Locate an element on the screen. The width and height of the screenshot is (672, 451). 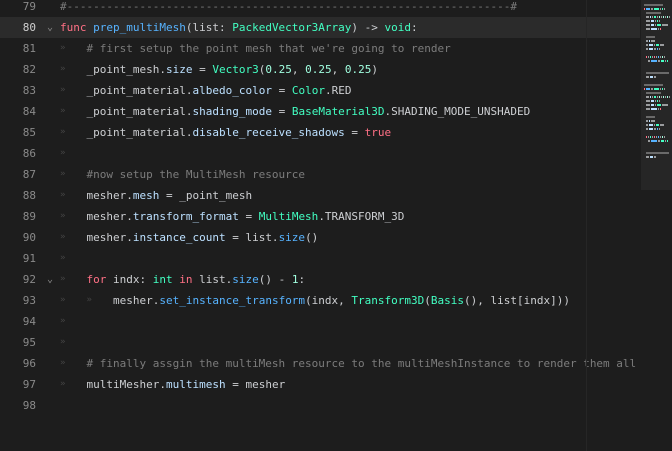
line-number: 79 is located at coordinates (18, 8).